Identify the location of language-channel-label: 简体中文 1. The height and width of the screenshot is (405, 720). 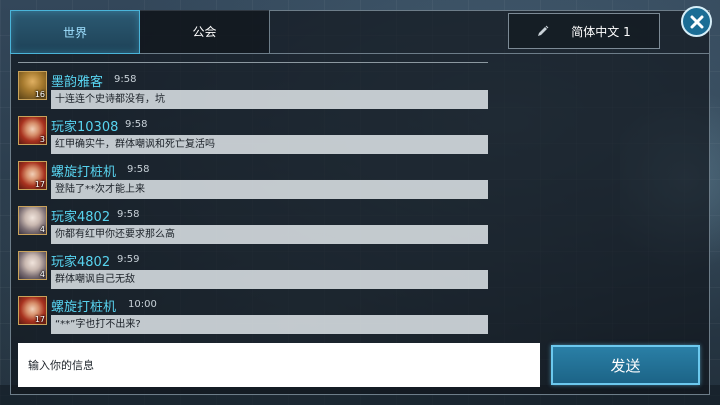
(601, 31).